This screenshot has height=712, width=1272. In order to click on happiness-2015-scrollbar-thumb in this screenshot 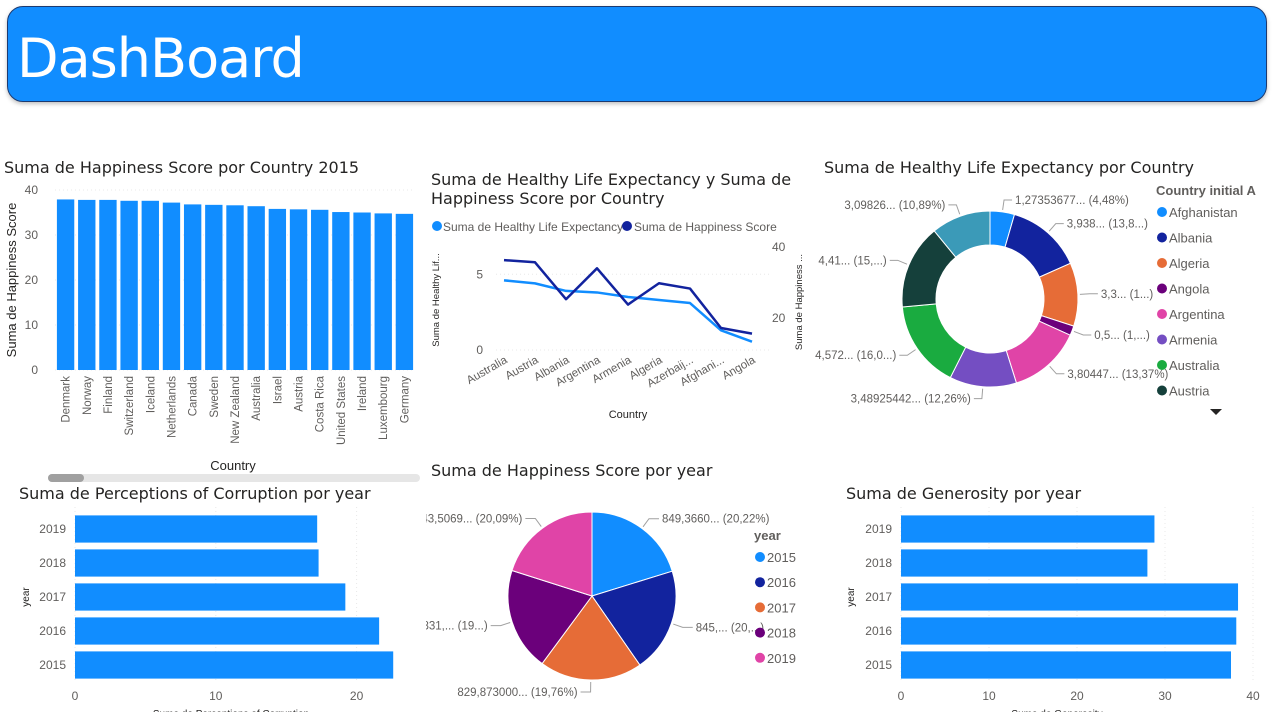, I will do `click(66, 478)`.